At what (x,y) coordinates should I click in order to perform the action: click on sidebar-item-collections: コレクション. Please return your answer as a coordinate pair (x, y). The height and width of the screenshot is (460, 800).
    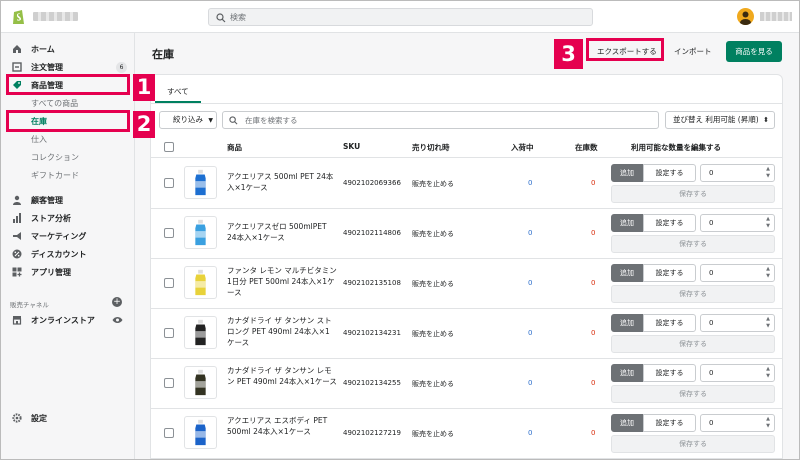
    Looking at the image, I should click on (68, 157).